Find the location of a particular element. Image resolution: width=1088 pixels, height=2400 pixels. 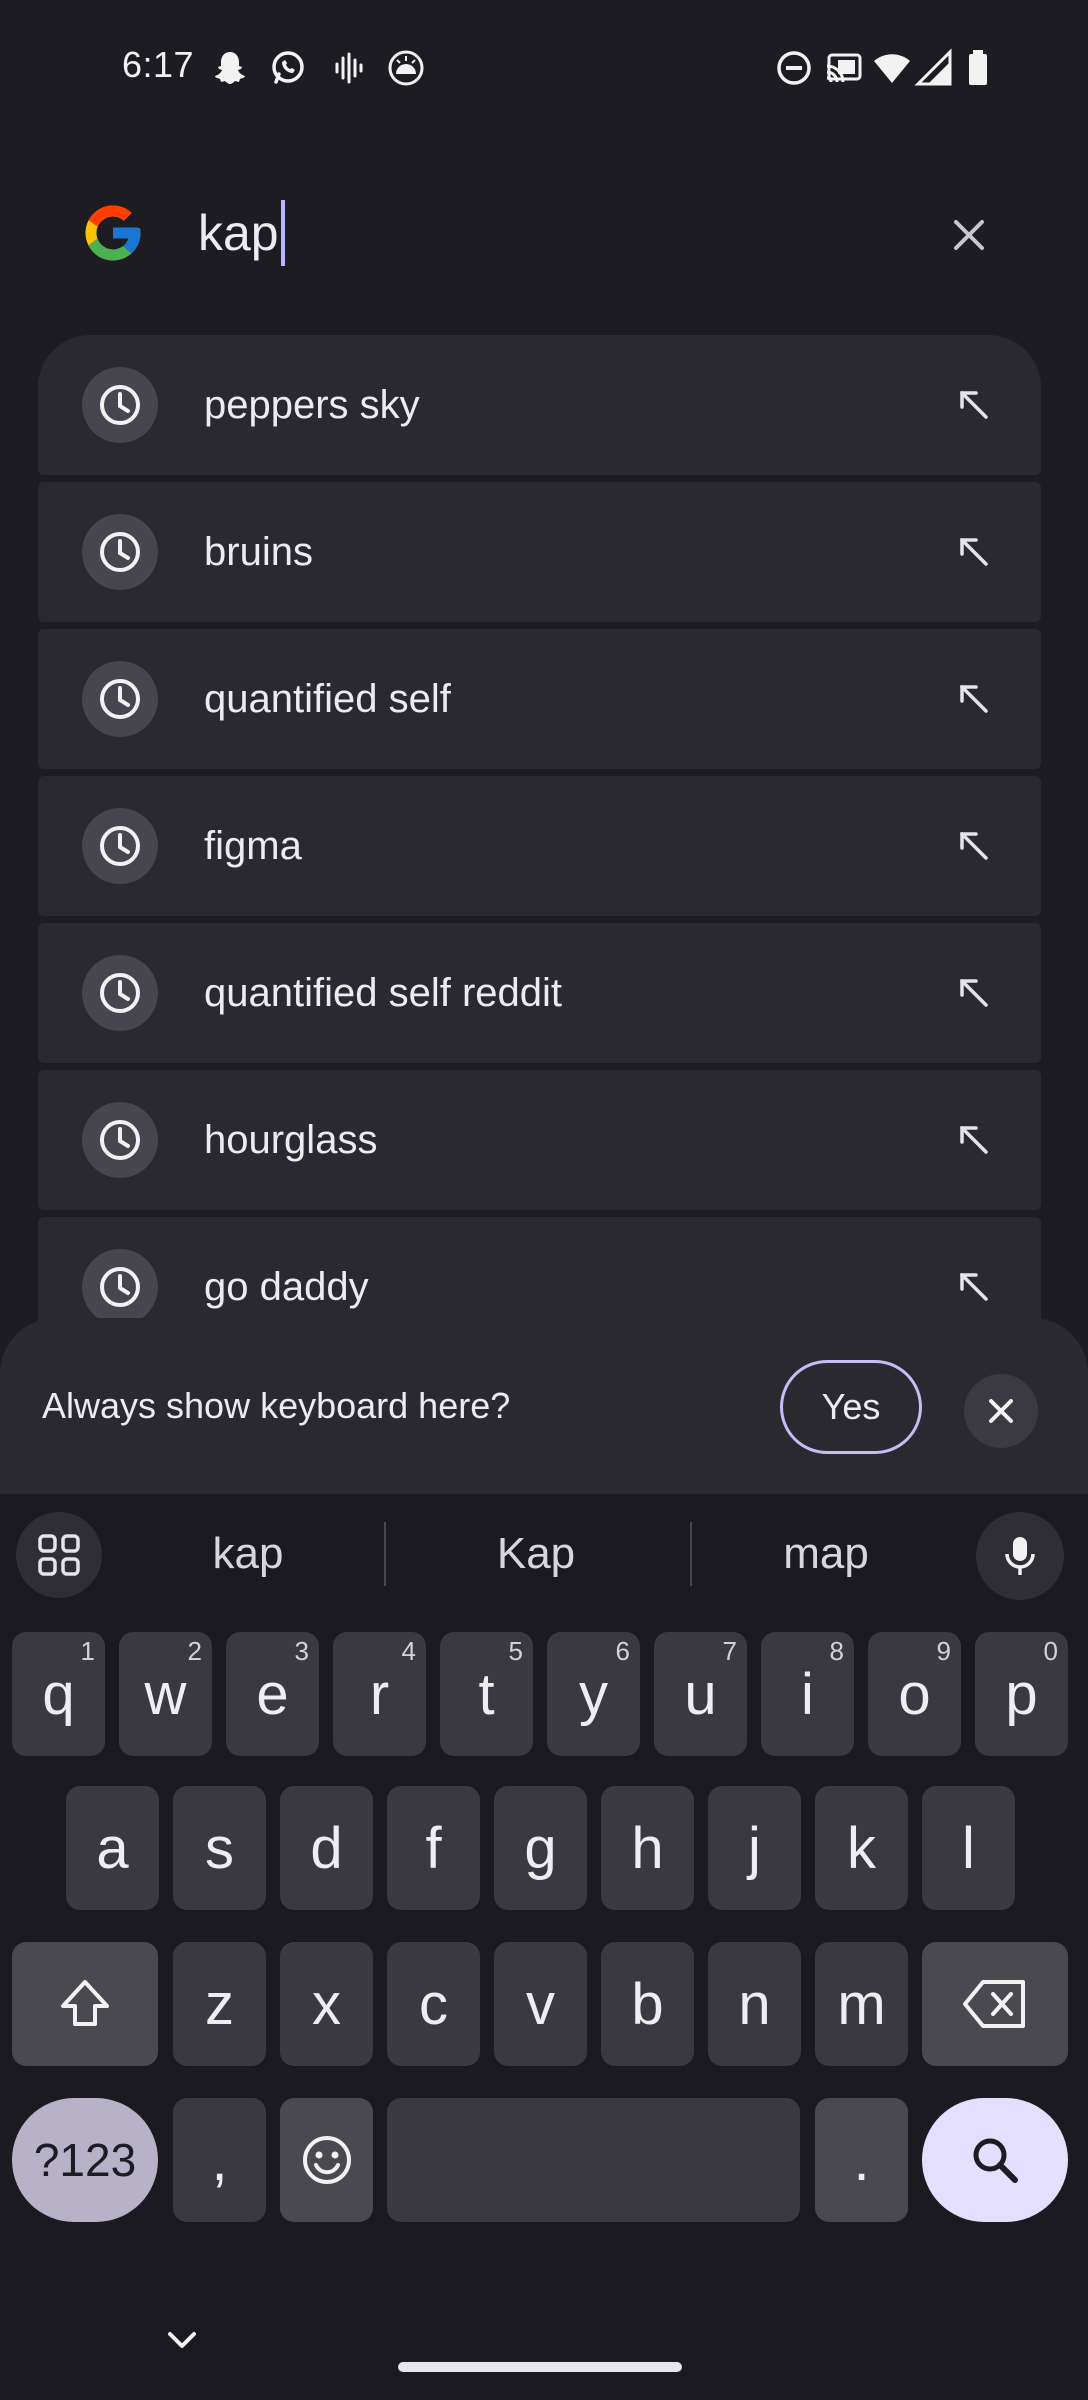

period-key: . is located at coordinates (861, 2160).